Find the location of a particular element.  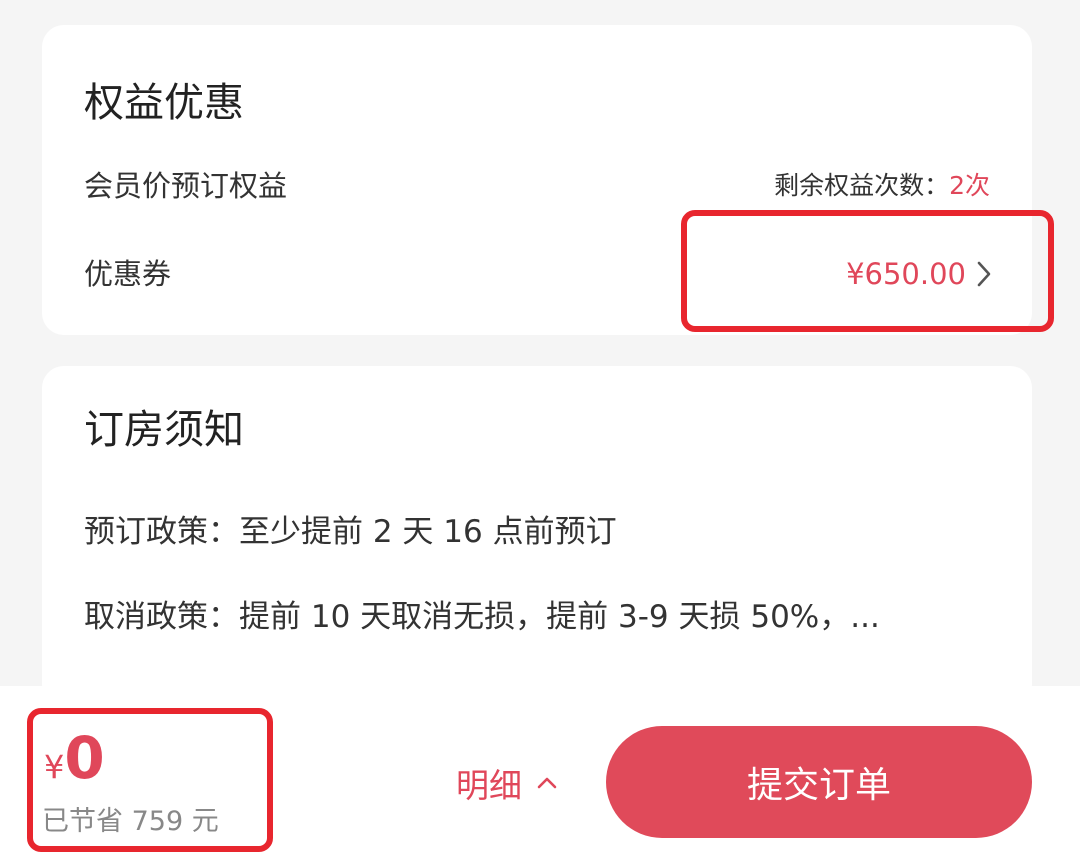

price-detail-button: 明细 is located at coordinates (507, 784).